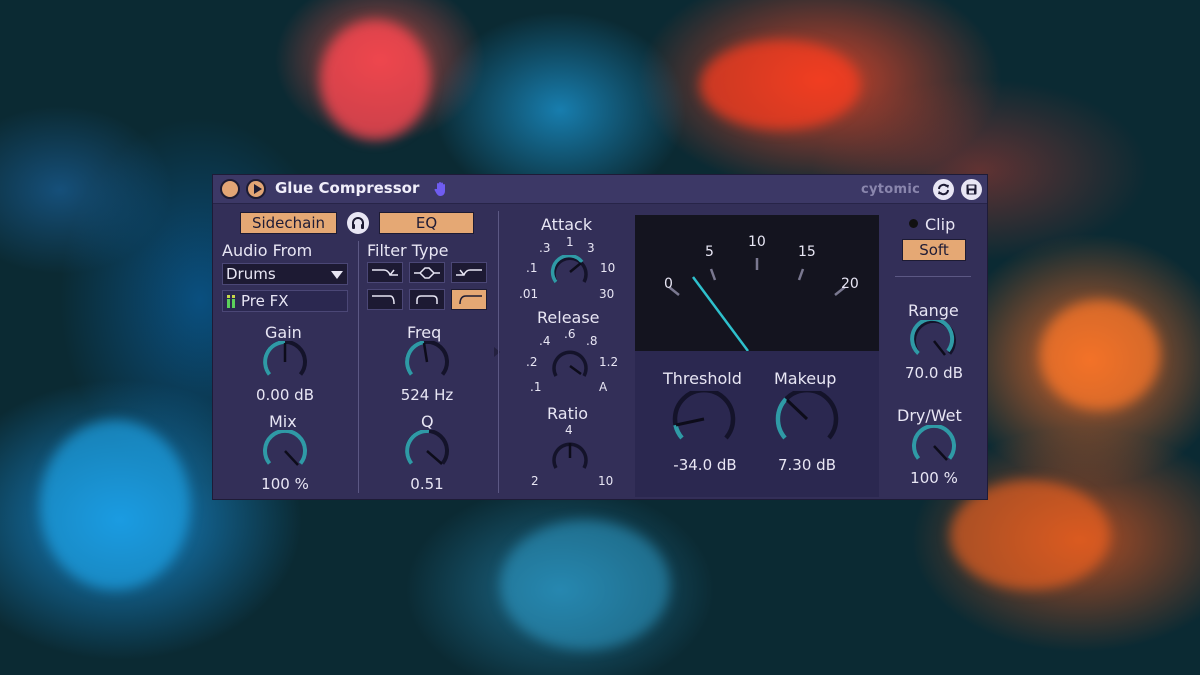 This screenshot has height=675, width=1200. I want to click on attack-label: Attack, so click(567, 224).